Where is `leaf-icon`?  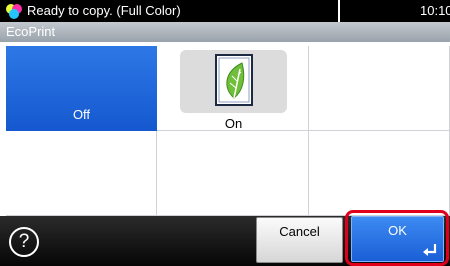 leaf-icon is located at coordinates (234, 80).